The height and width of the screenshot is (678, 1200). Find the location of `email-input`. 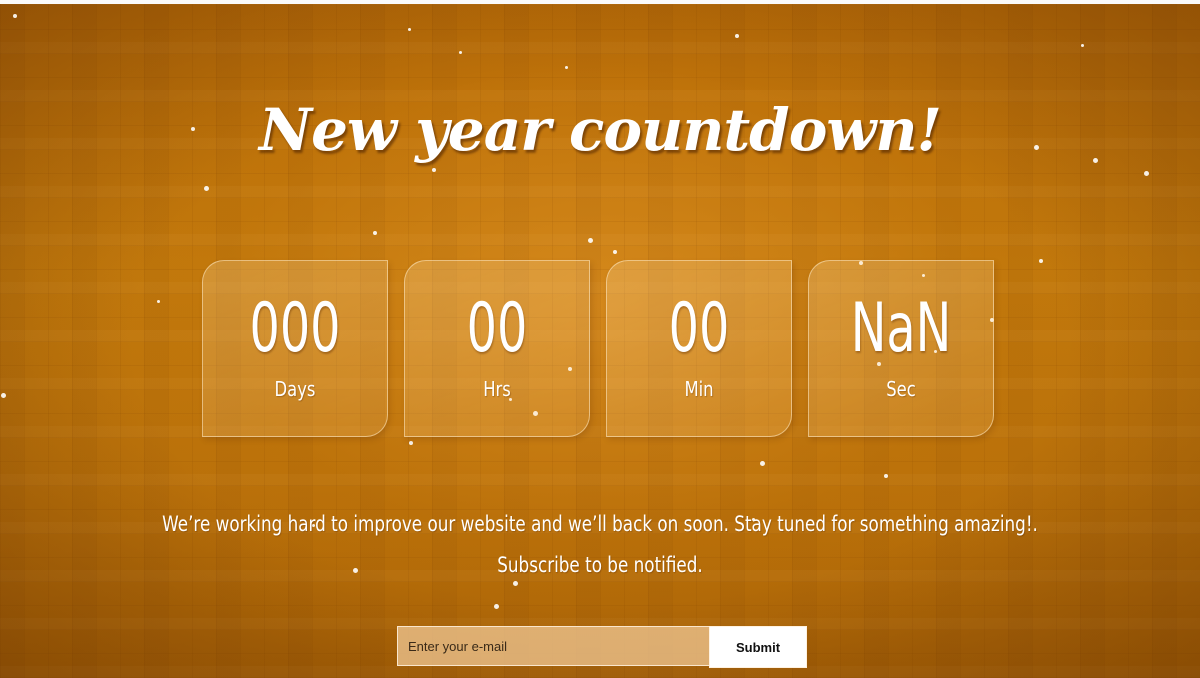

email-input is located at coordinates (553, 646).